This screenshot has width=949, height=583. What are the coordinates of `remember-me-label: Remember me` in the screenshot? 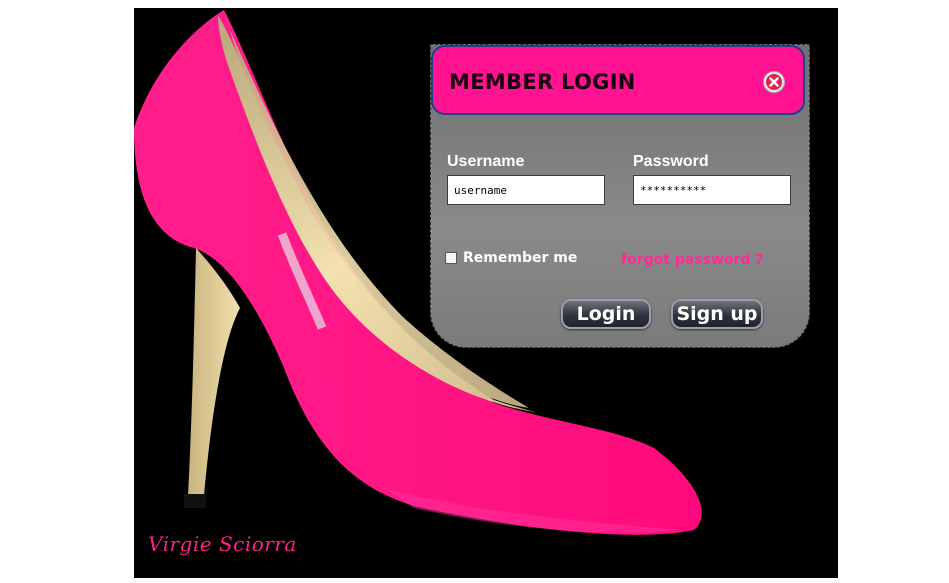 It's located at (520, 258).